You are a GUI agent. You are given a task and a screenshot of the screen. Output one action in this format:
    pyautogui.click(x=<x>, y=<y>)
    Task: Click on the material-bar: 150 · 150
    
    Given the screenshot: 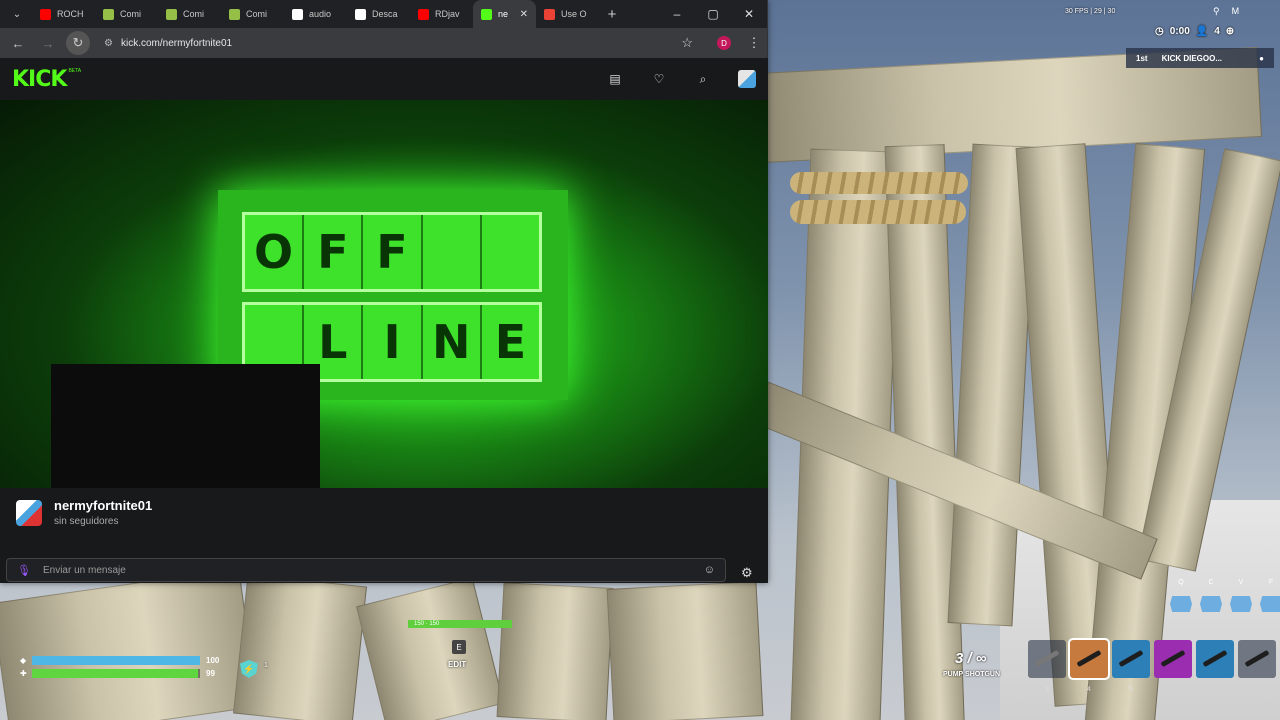 What is the action you would take?
    pyautogui.click(x=460, y=624)
    